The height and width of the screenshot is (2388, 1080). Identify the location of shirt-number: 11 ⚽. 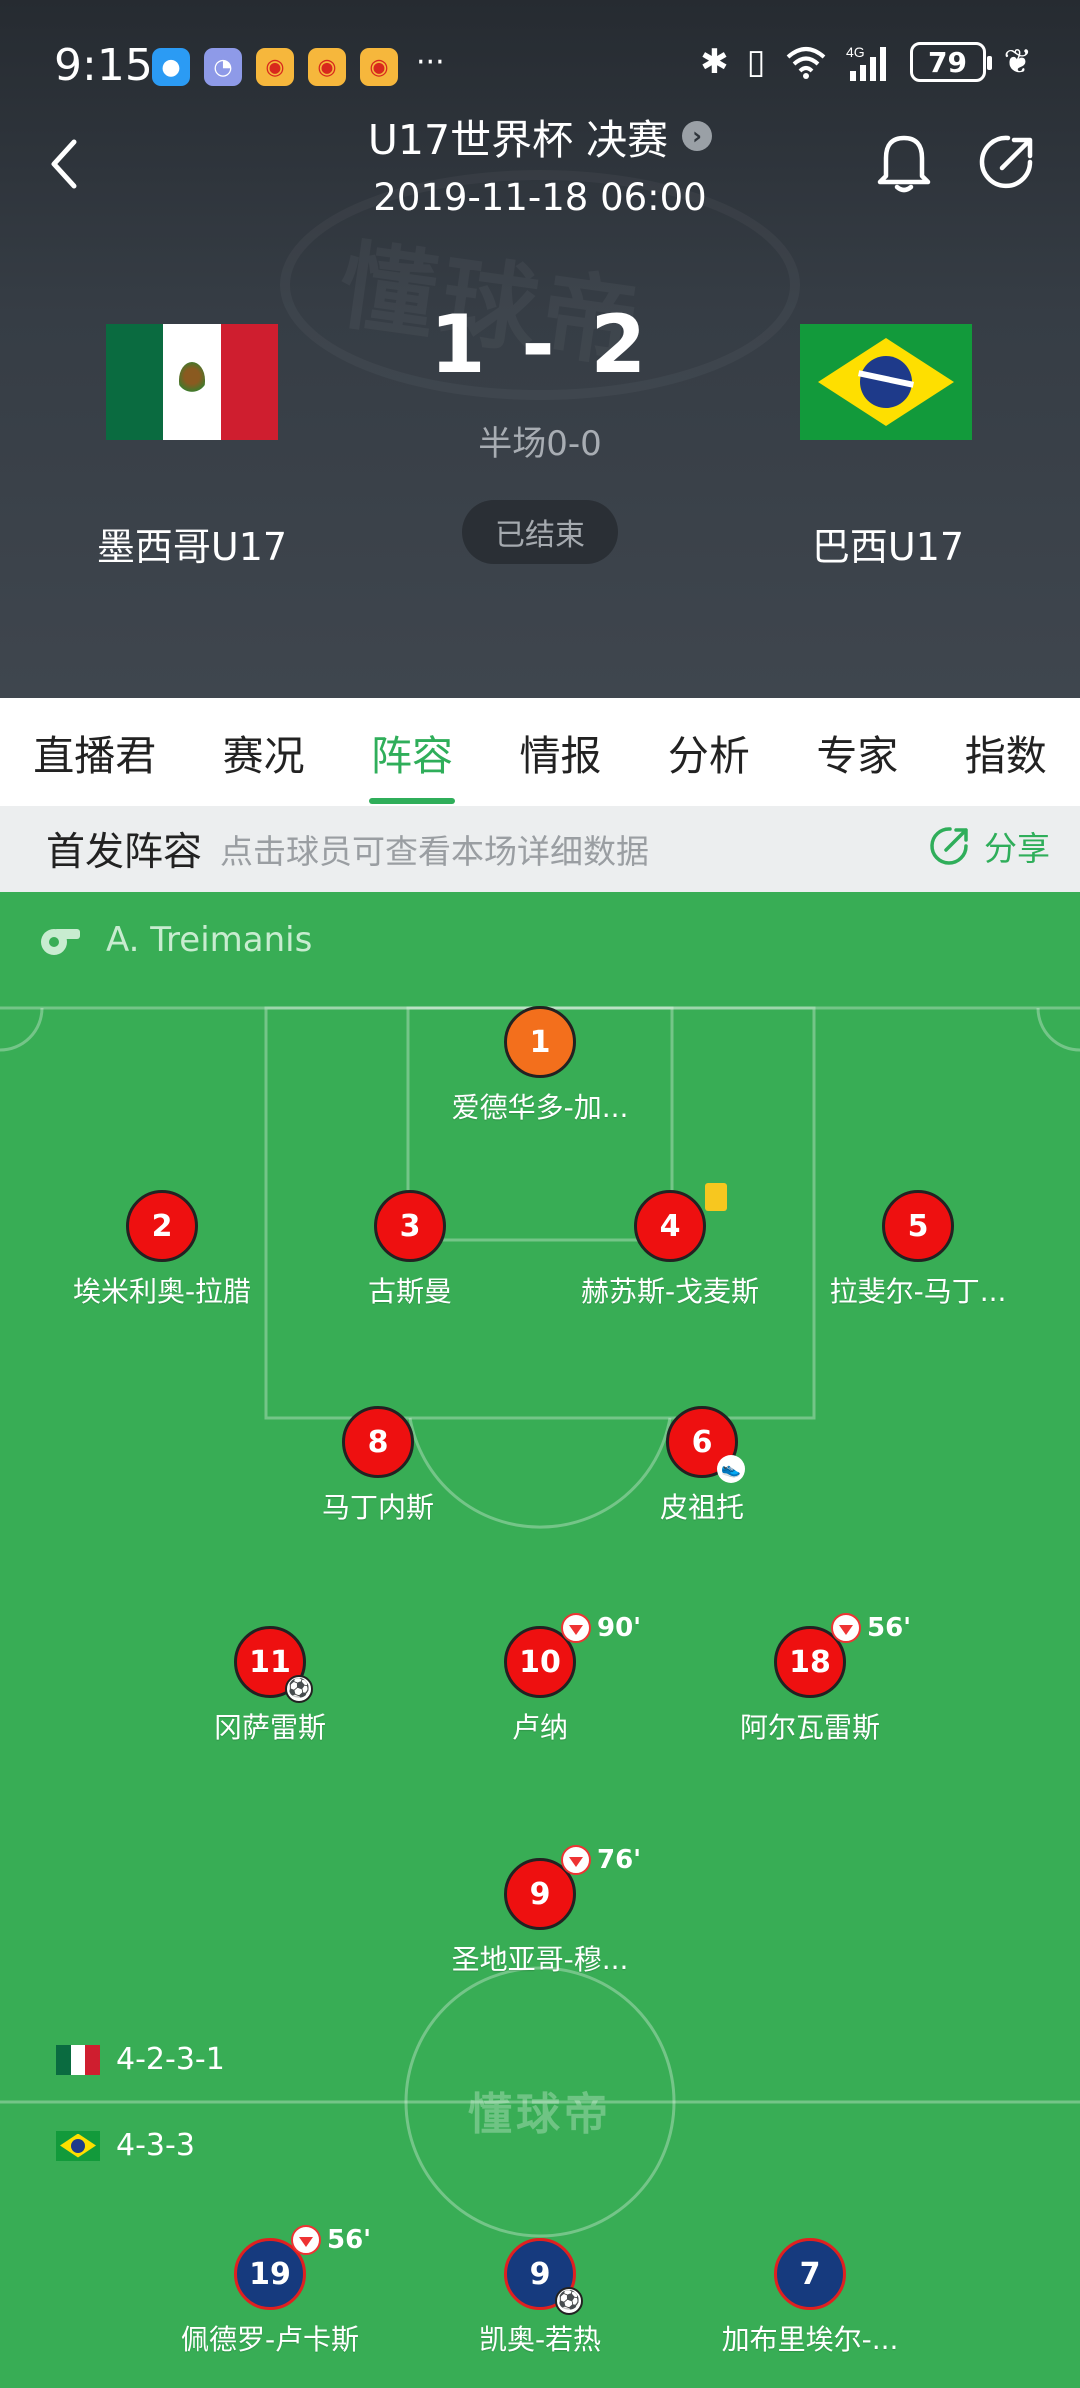
(273, 1664).